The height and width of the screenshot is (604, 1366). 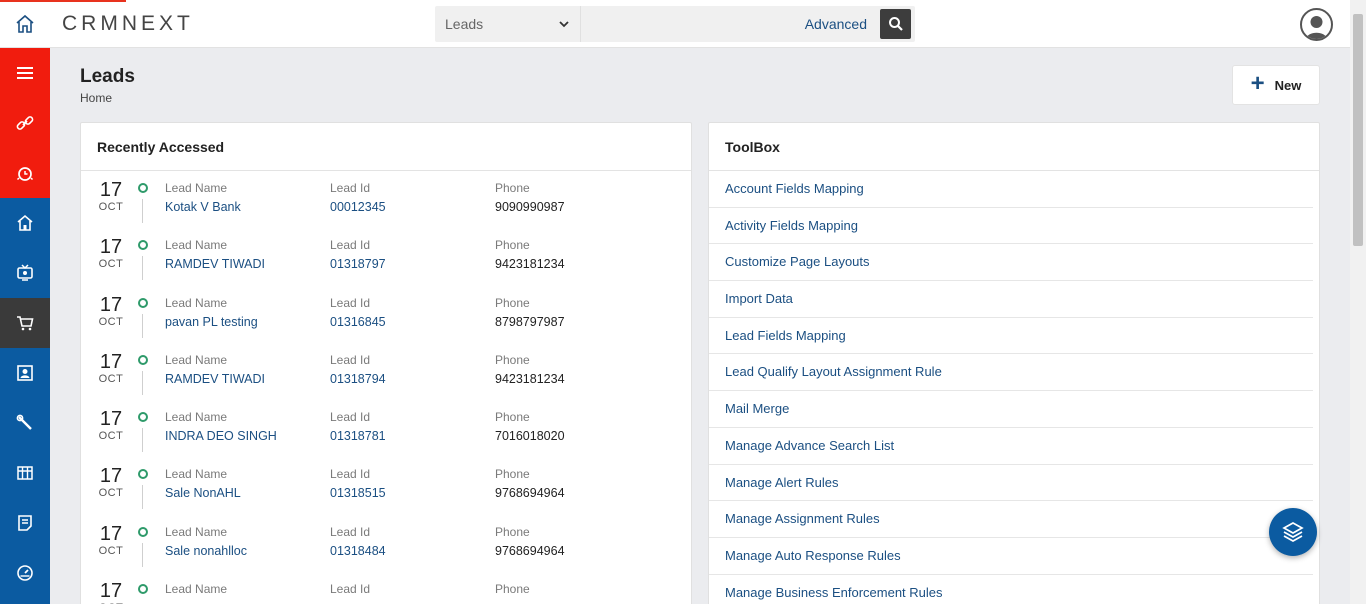 What do you see at coordinates (25, 373) in the screenshot?
I see `contact-icon` at bounding box center [25, 373].